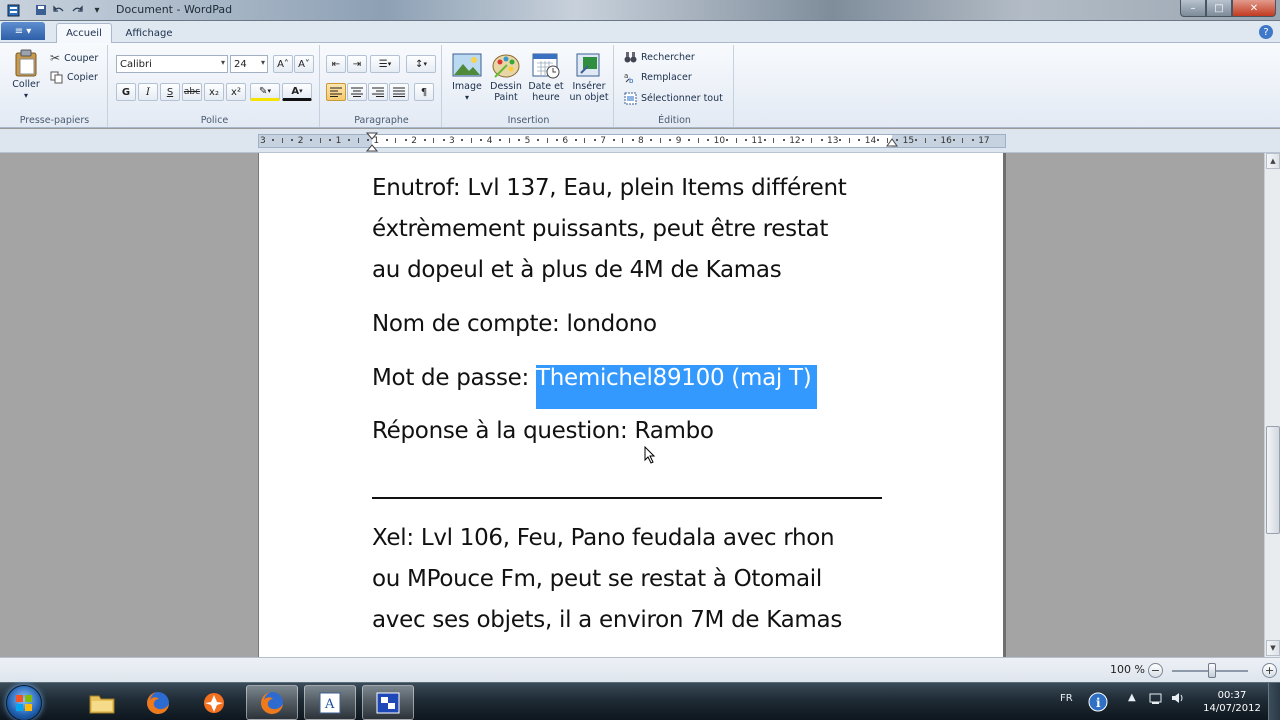 The height and width of the screenshot is (720, 1280). Describe the element at coordinates (1273, 648) in the screenshot. I see `scroll-down-arrow-icon: ▼` at that location.